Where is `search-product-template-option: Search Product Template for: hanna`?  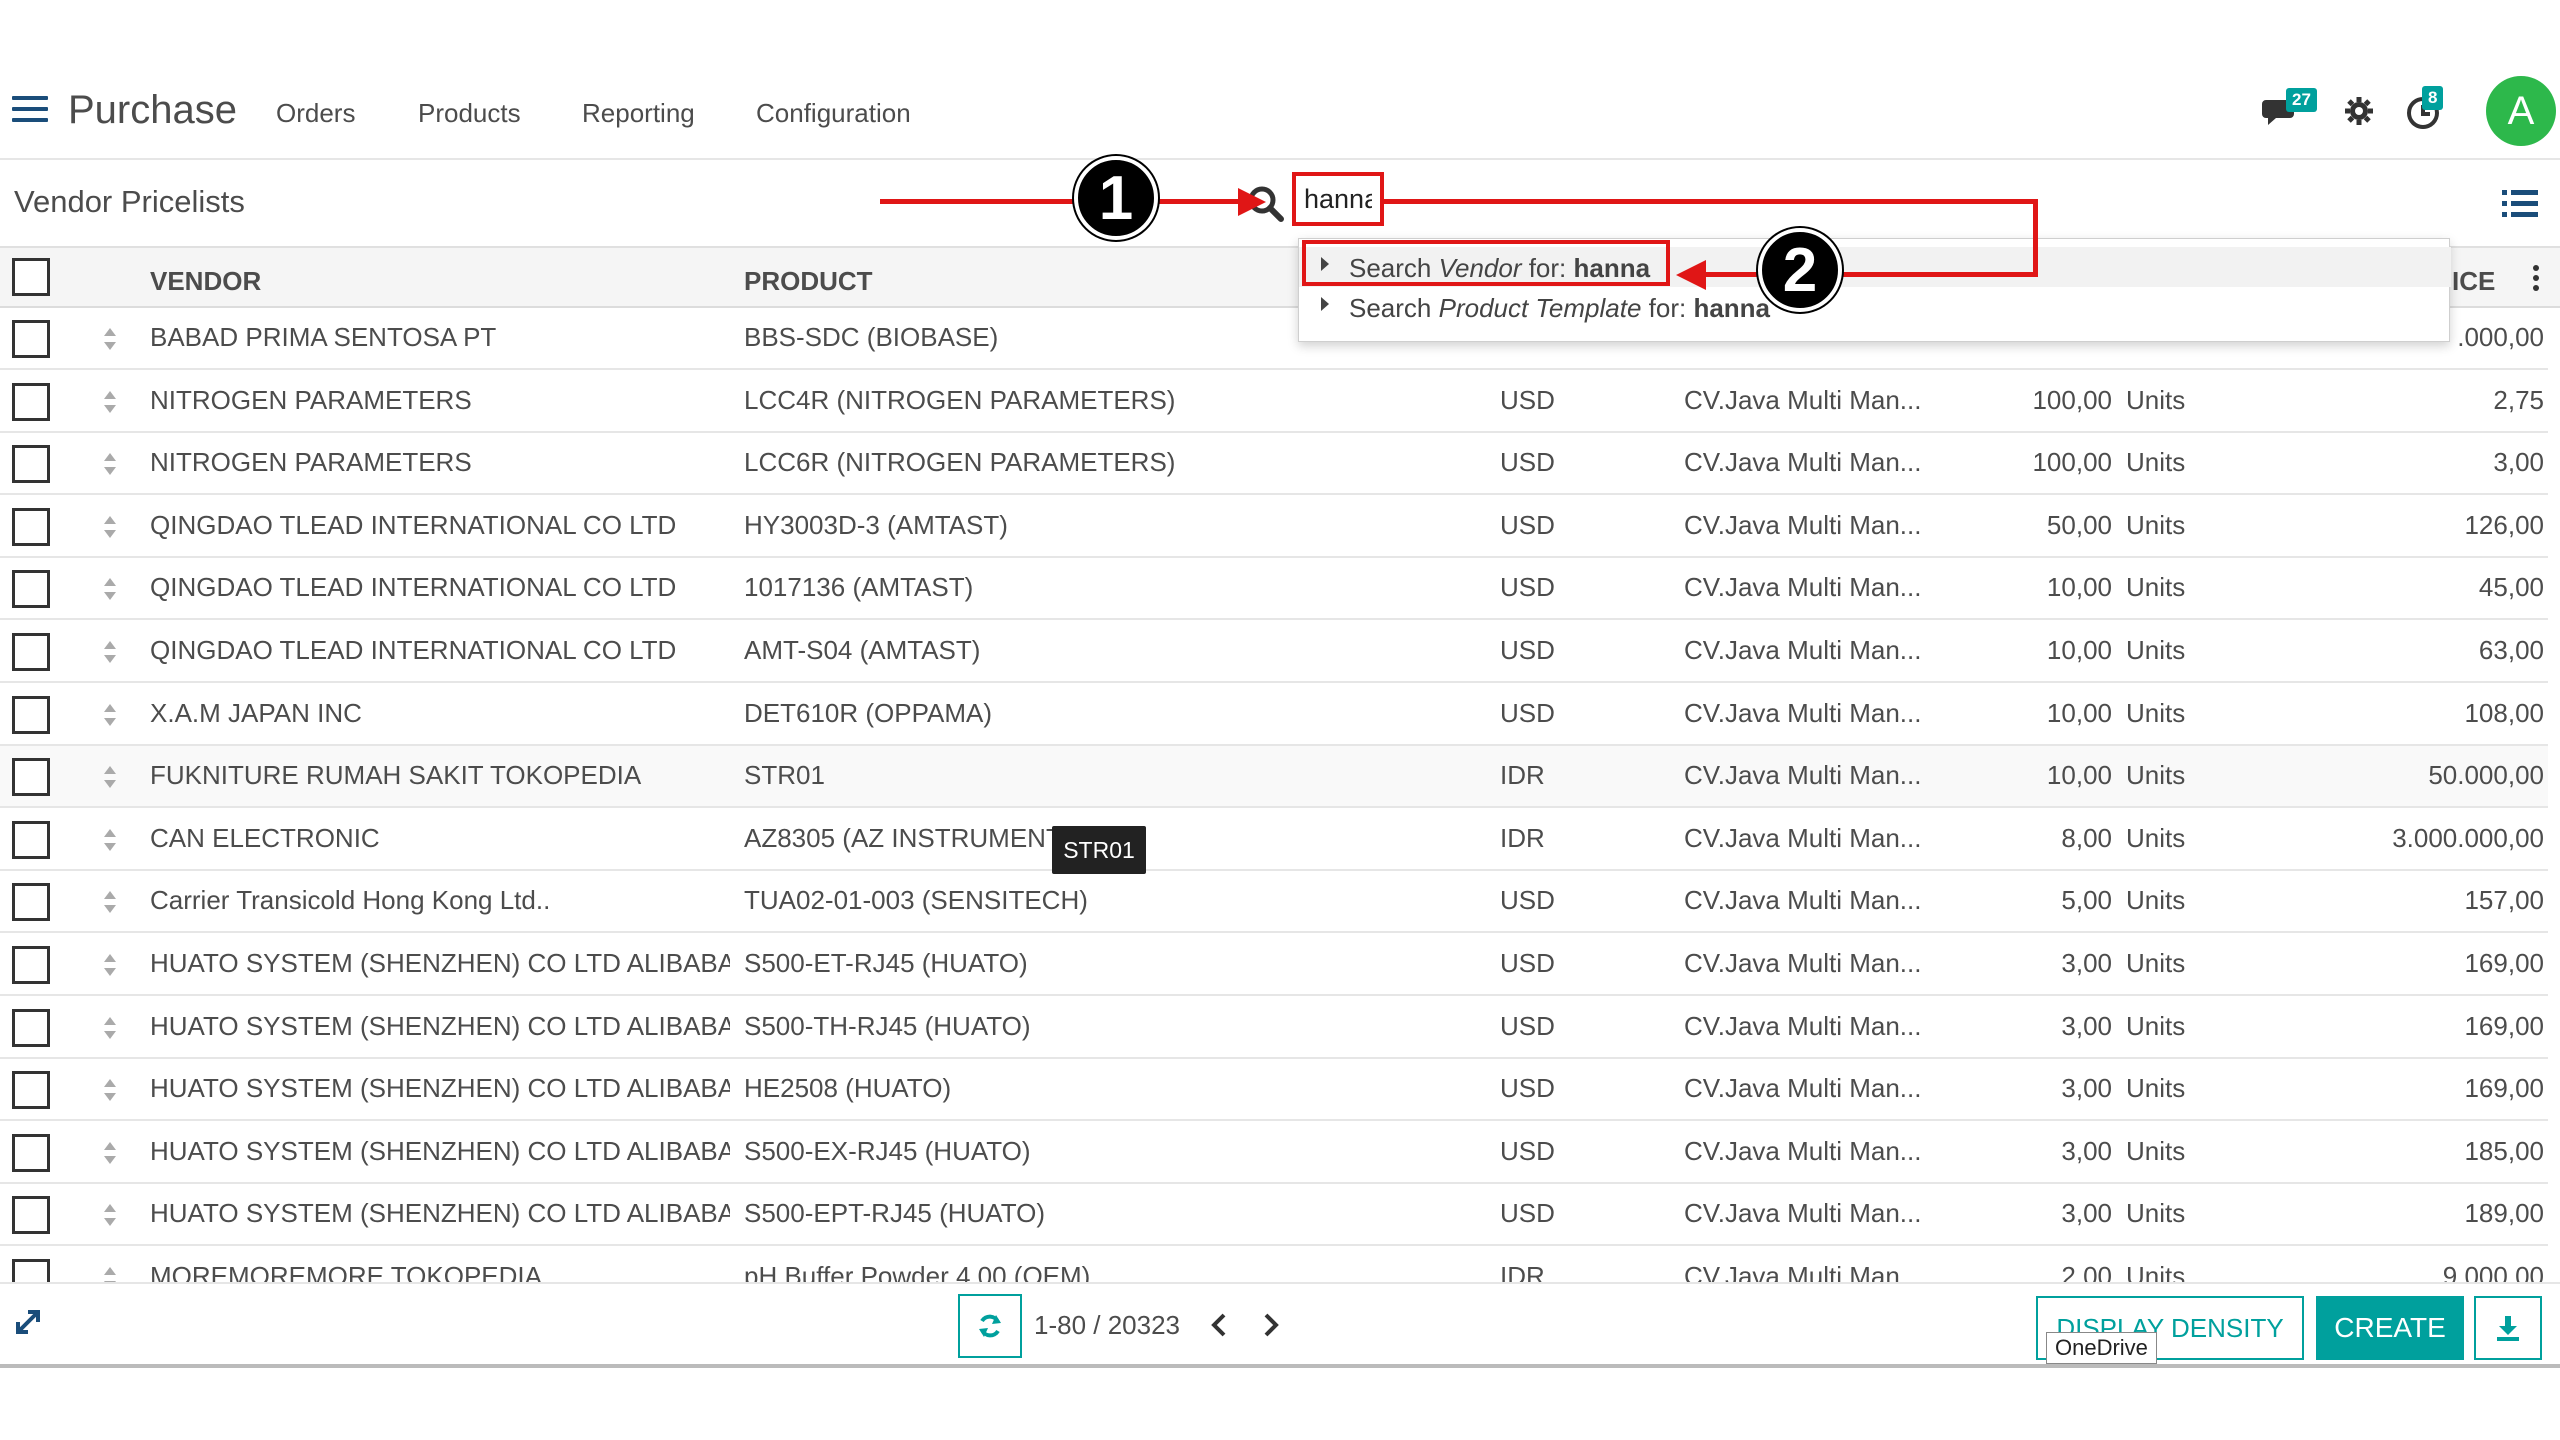
search-product-template-option: Search Product Template for: hanna is located at coordinates (1875, 307).